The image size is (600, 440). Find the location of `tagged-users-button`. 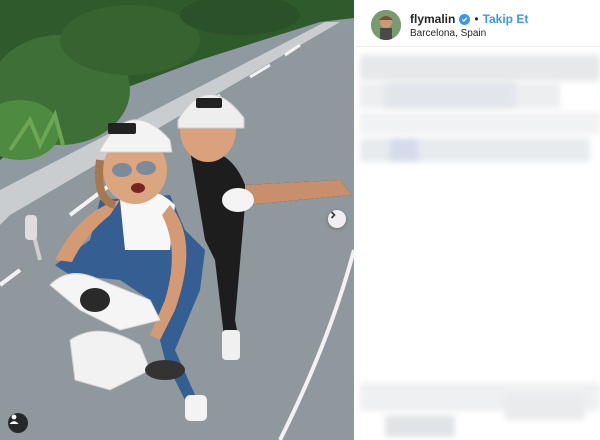

tagged-users-button is located at coordinates (18, 423).